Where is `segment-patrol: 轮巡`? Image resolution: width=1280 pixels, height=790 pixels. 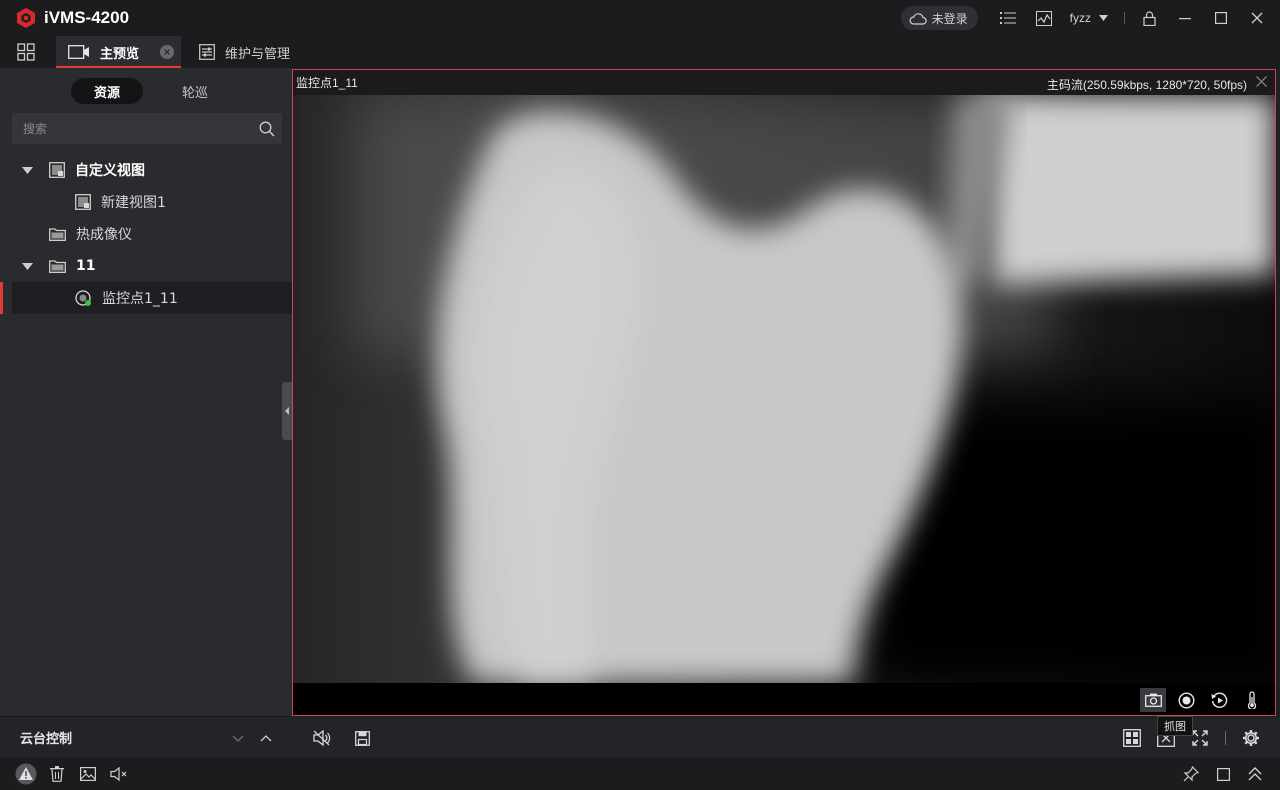
segment-patrol: 轮巡 is located at coordinates (195, 91).